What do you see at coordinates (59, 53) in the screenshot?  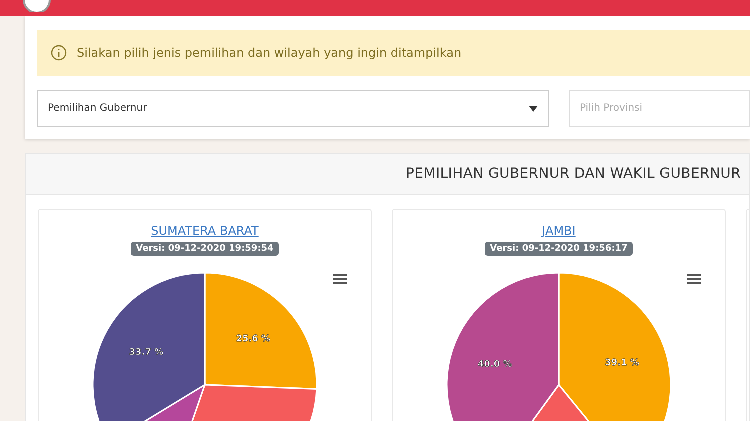 I see `info-icon` at bounding box center [59, 53].